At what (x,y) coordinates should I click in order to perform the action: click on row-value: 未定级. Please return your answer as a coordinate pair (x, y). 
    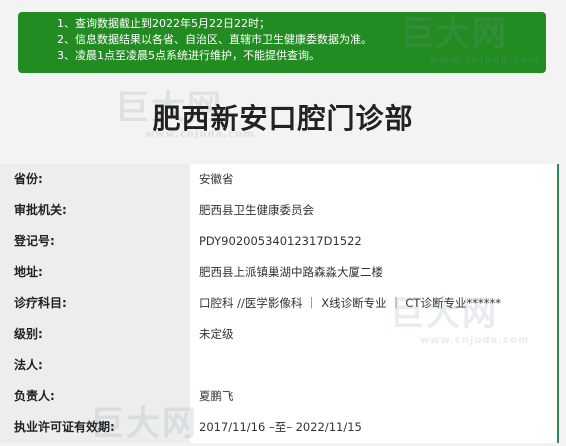
    Looking at the image, I should click on (216, 334).